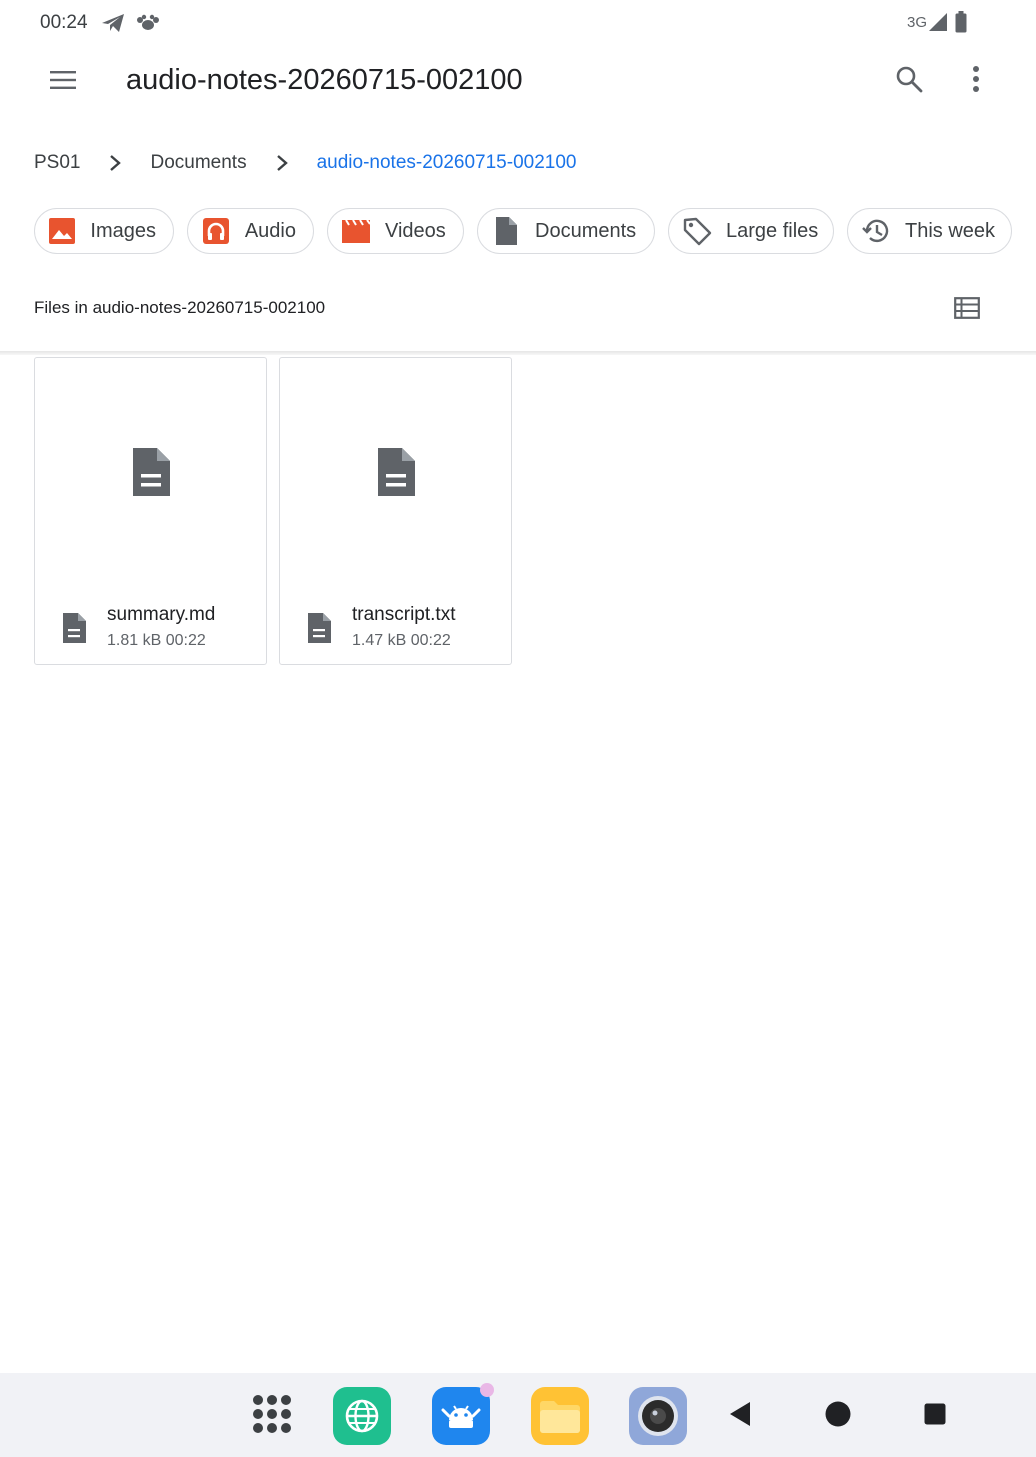 The image size is (1036, 1457). I want to click on chip-label: Audio, so click(270, 230).